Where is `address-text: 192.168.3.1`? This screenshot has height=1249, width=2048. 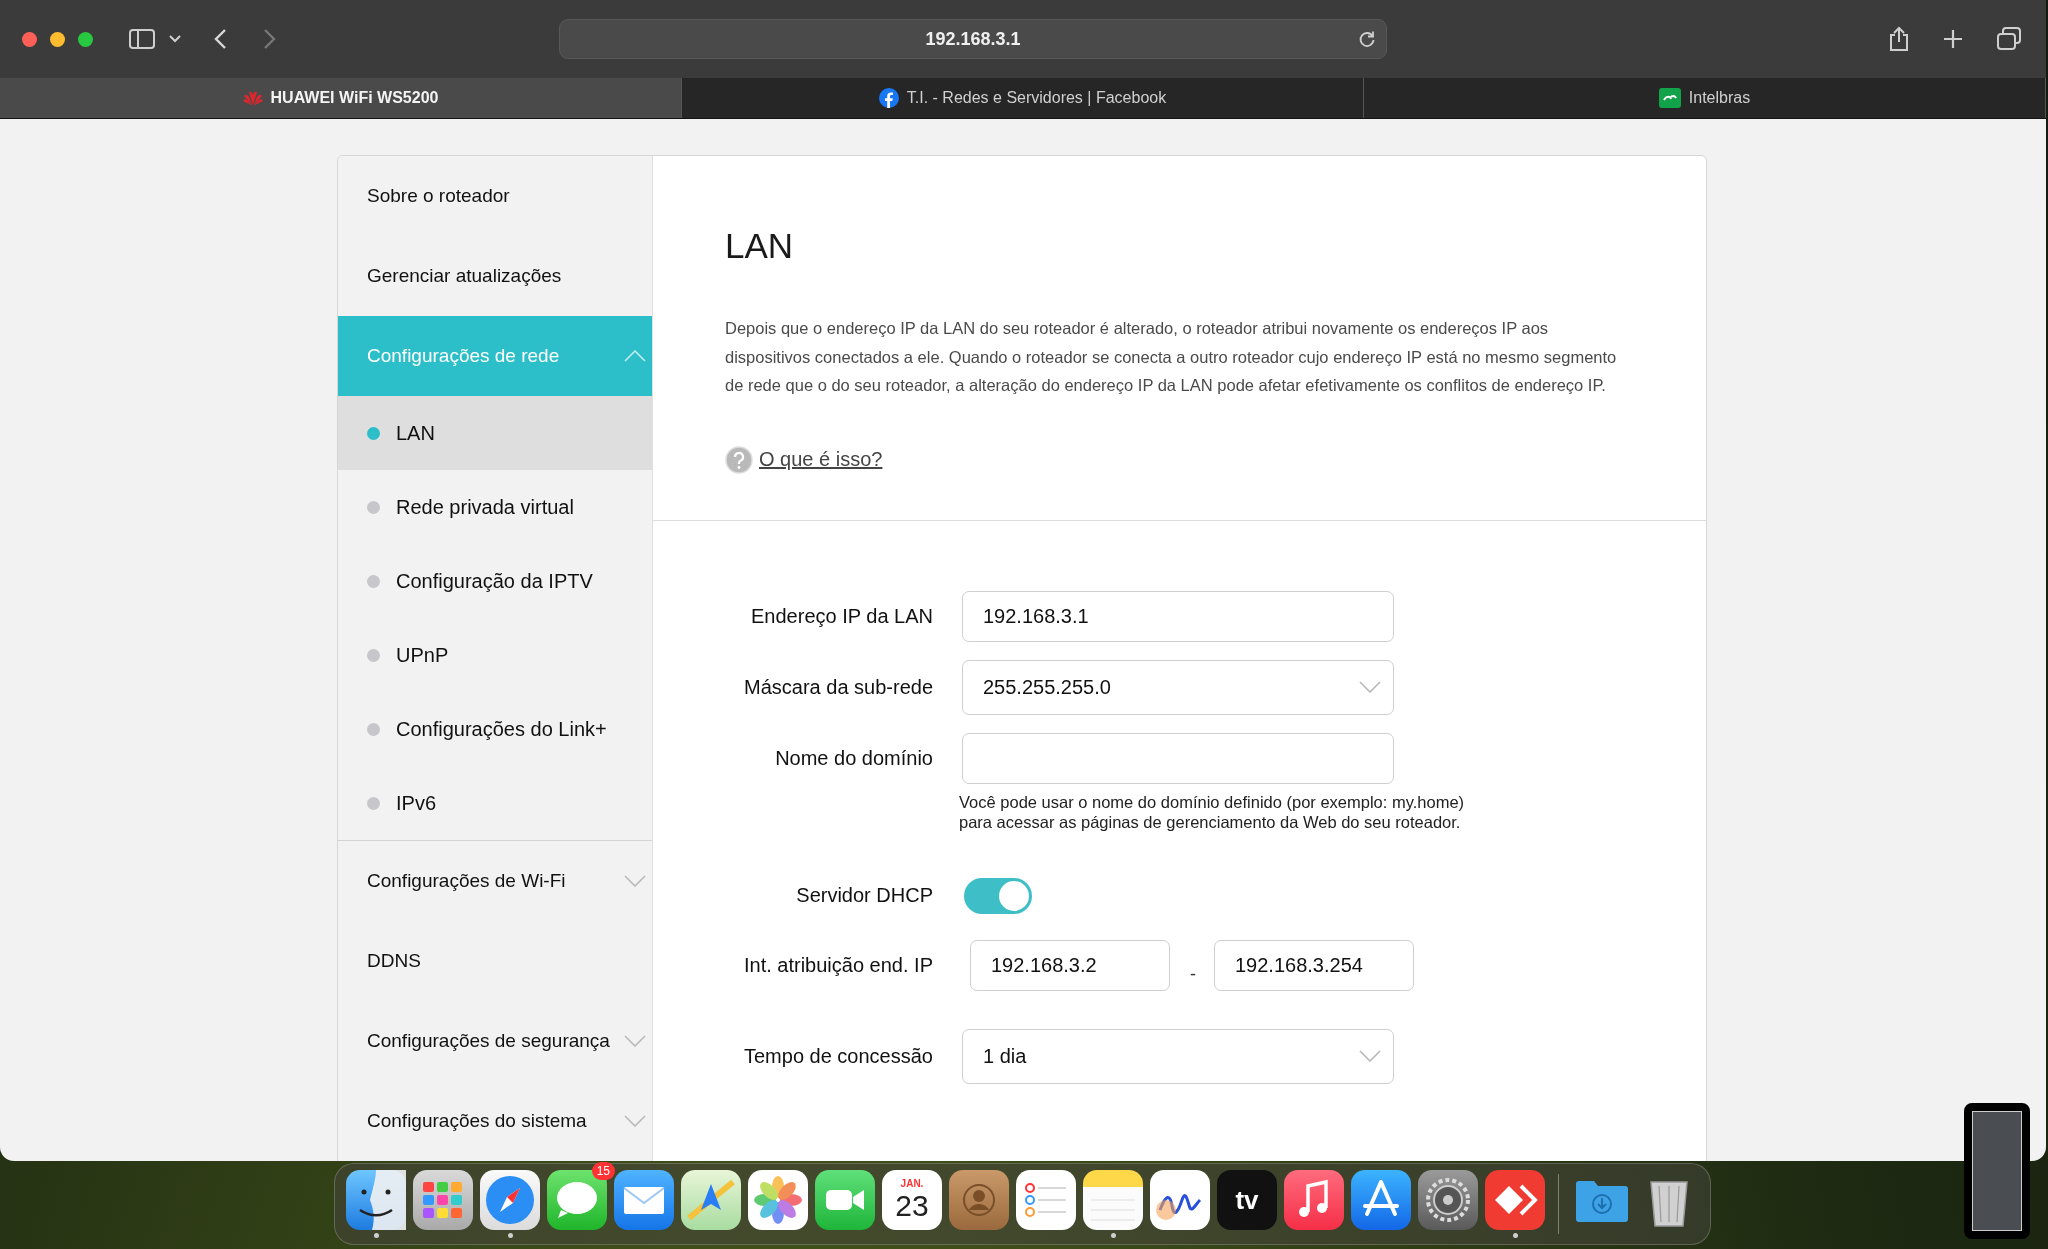 address-text: 192.168.3.1 is located at coordinates (973, 39).